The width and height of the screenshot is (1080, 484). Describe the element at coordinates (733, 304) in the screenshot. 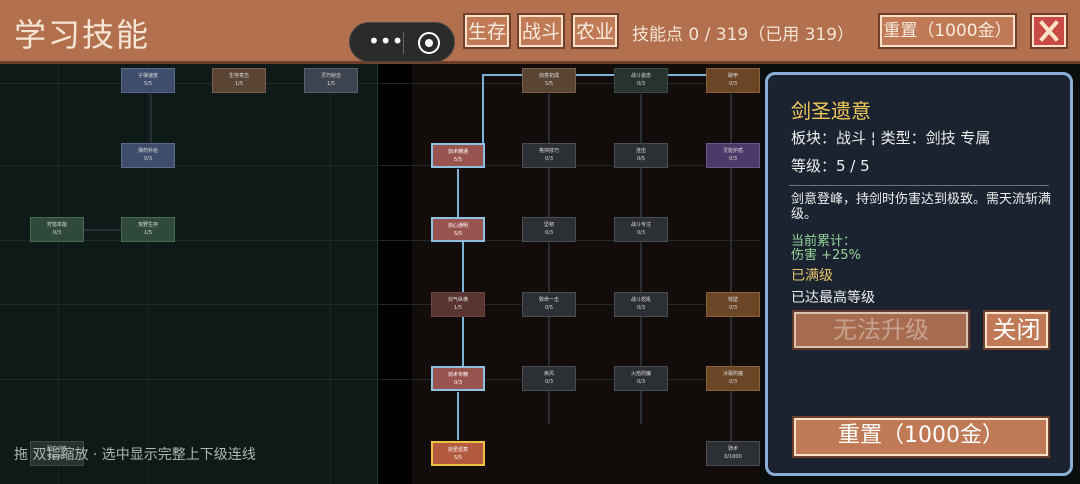

I see `skill-node: 铁壁 0/3` at that location.